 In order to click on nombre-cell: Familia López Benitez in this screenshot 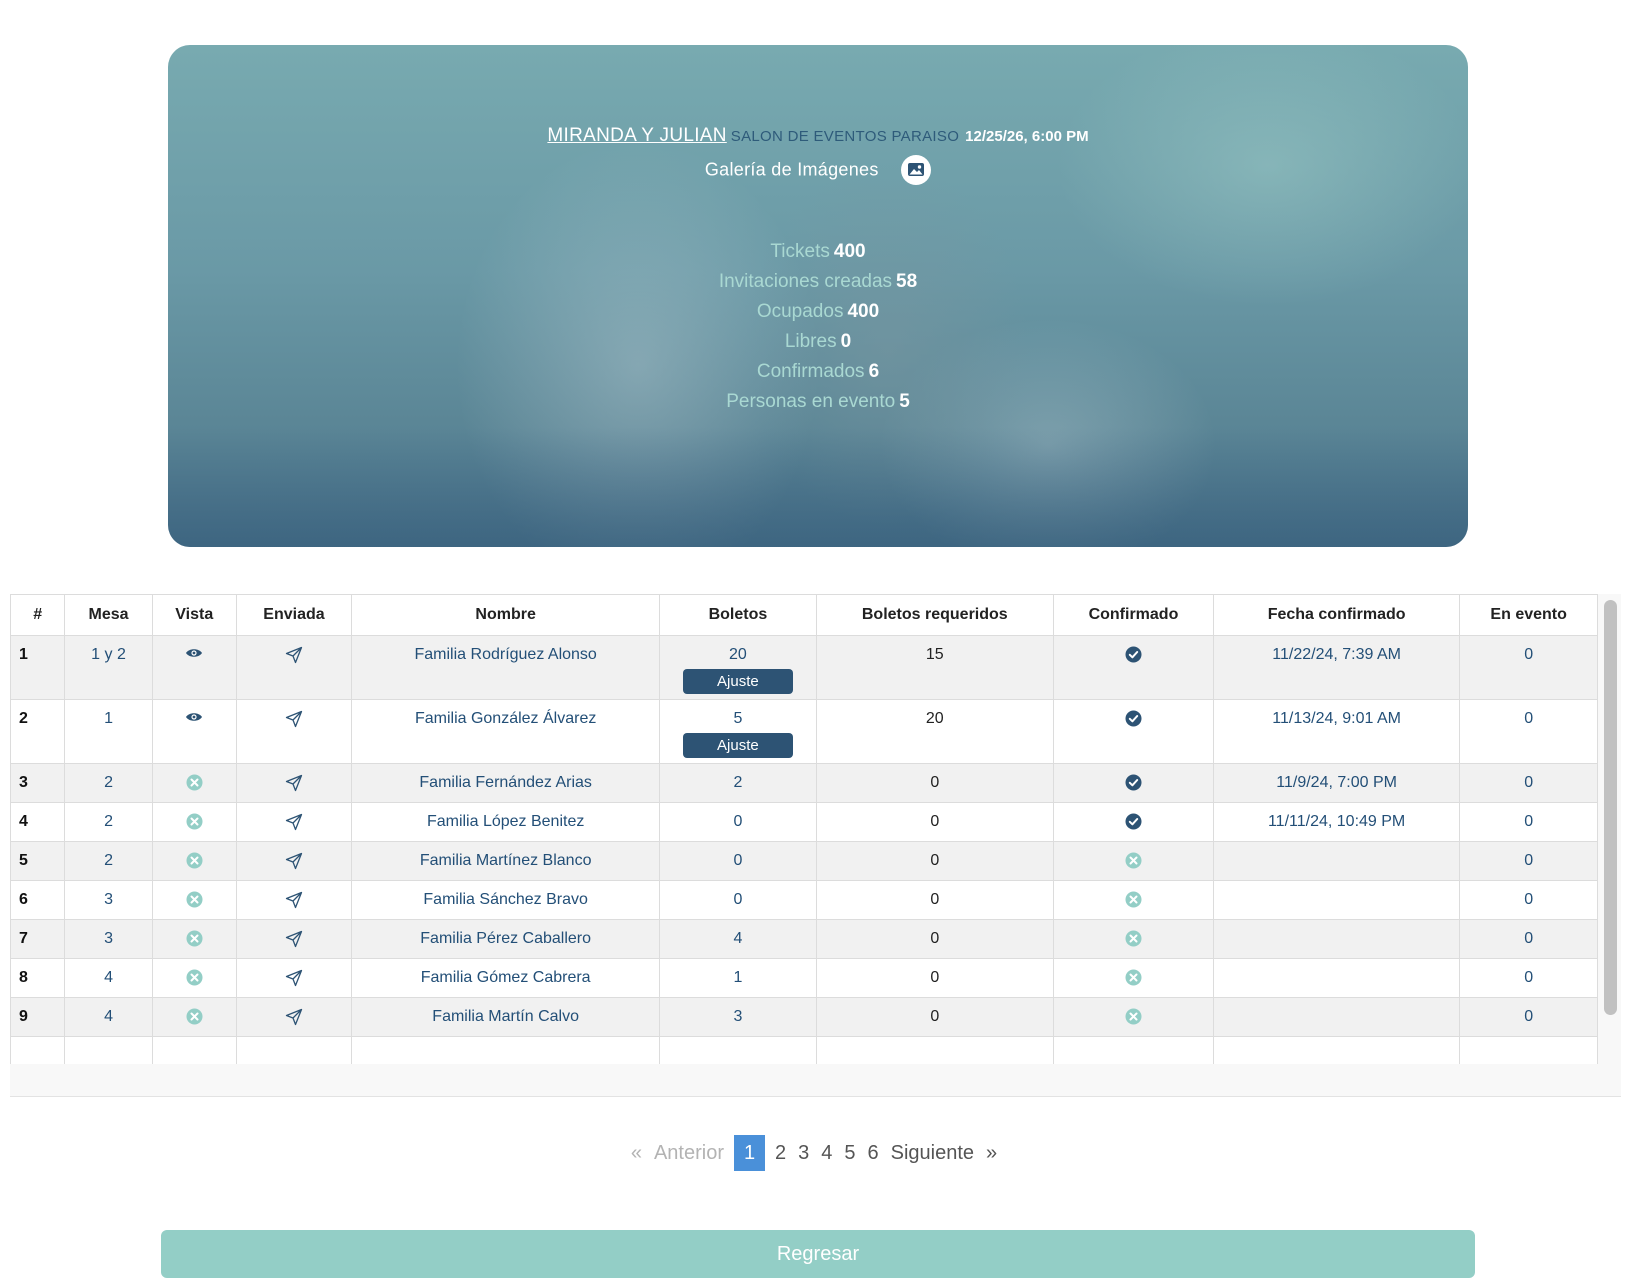, I will do `click(506, 822)`.